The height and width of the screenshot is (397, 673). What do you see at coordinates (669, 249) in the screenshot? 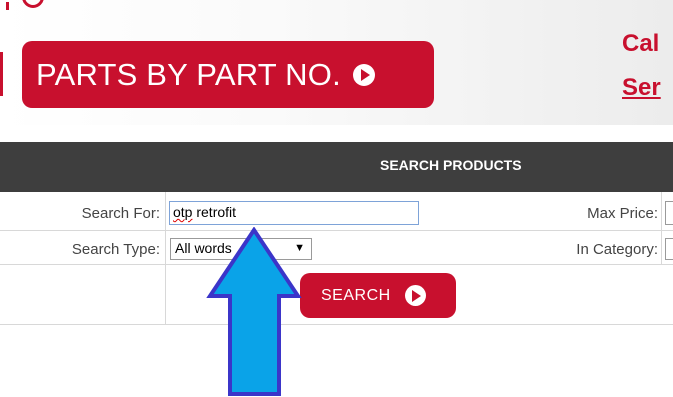
I see `in-category-select` at bounding box center [669, 249].